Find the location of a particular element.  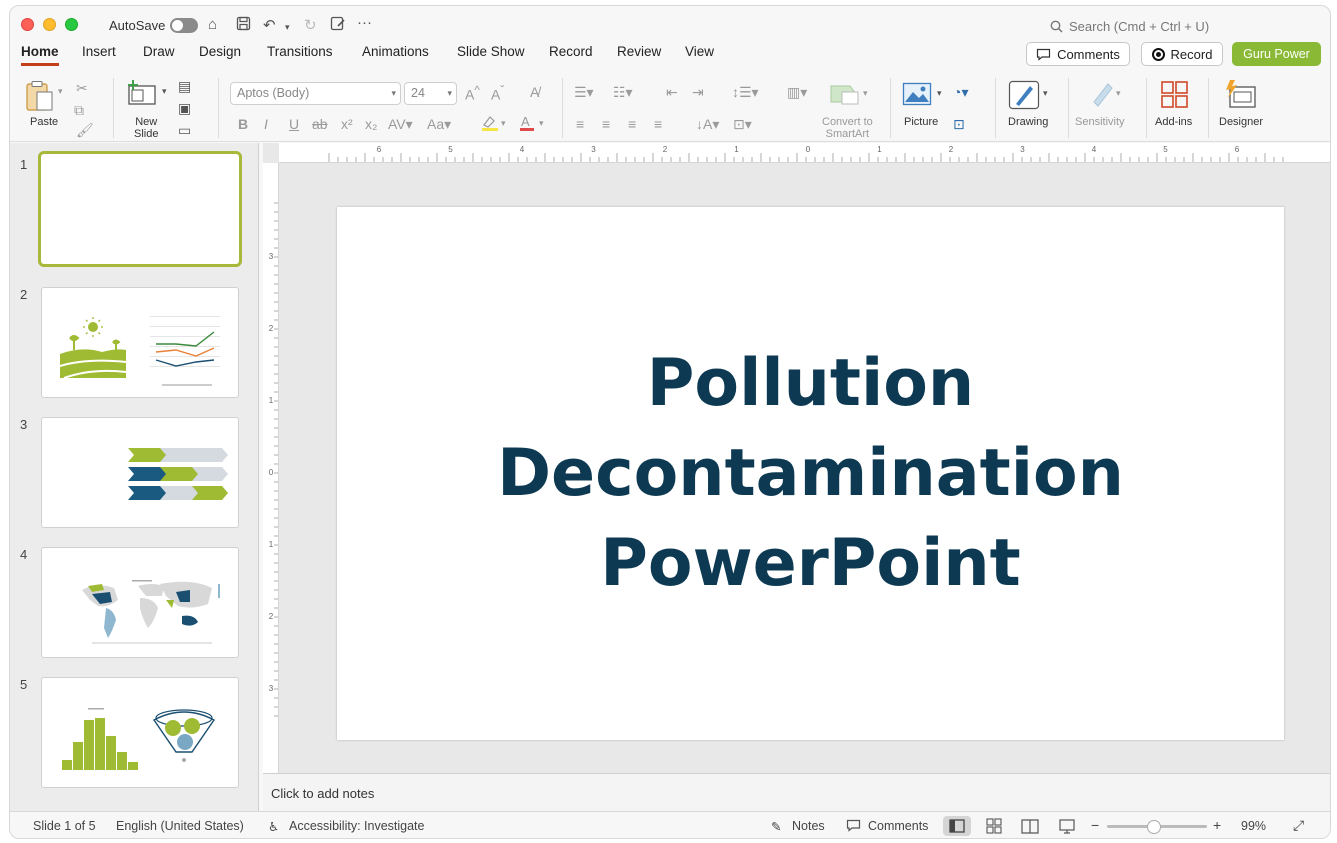

designer-icon is located at coordinates (1241, 95).